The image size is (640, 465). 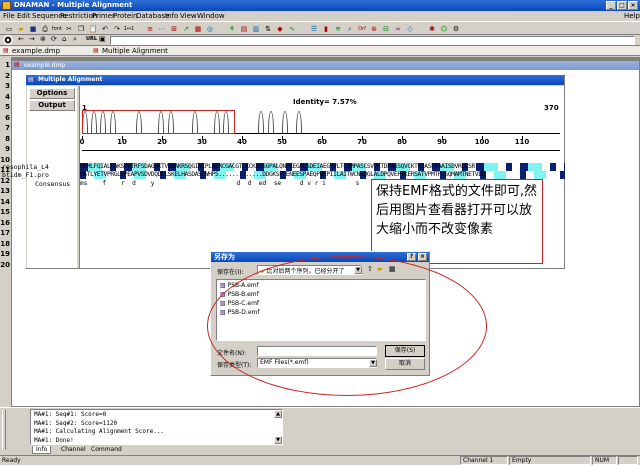 I want to click on find-icon: ⌕, so click(x=75, y=39).